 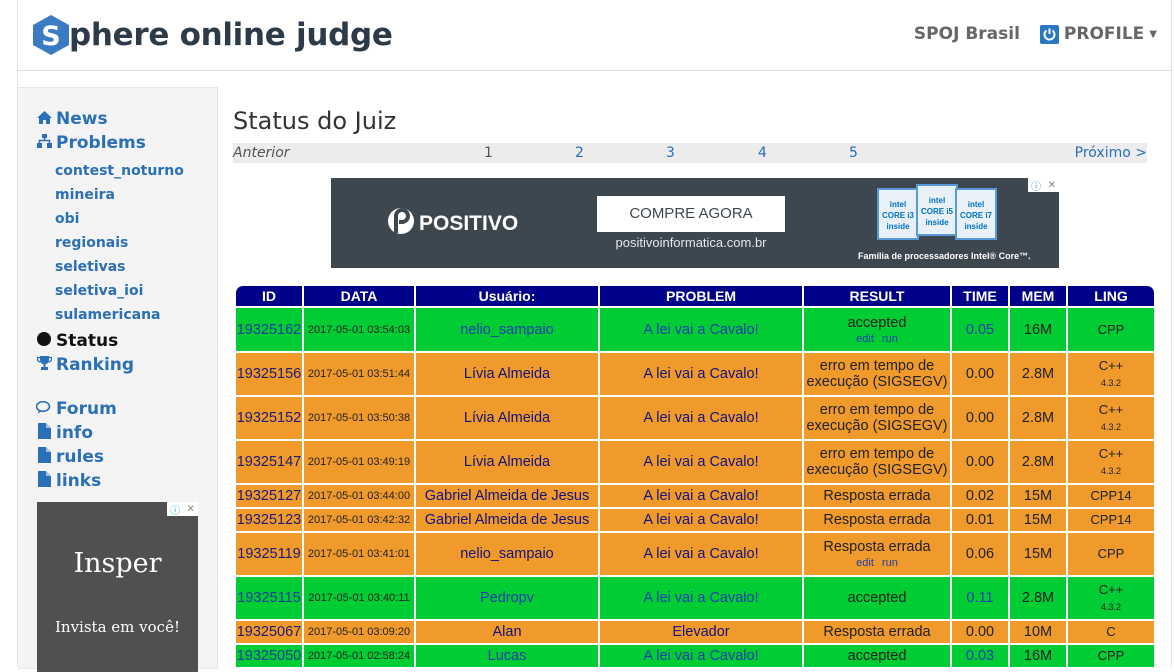 I want to click on sidebar-item-label: News, so click(x=82, y=119).